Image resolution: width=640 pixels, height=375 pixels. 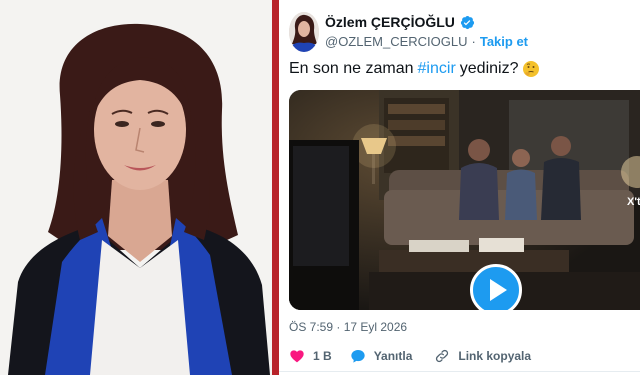 I want to click on reply-label: Yanıtla, so click(x=393, y=356).